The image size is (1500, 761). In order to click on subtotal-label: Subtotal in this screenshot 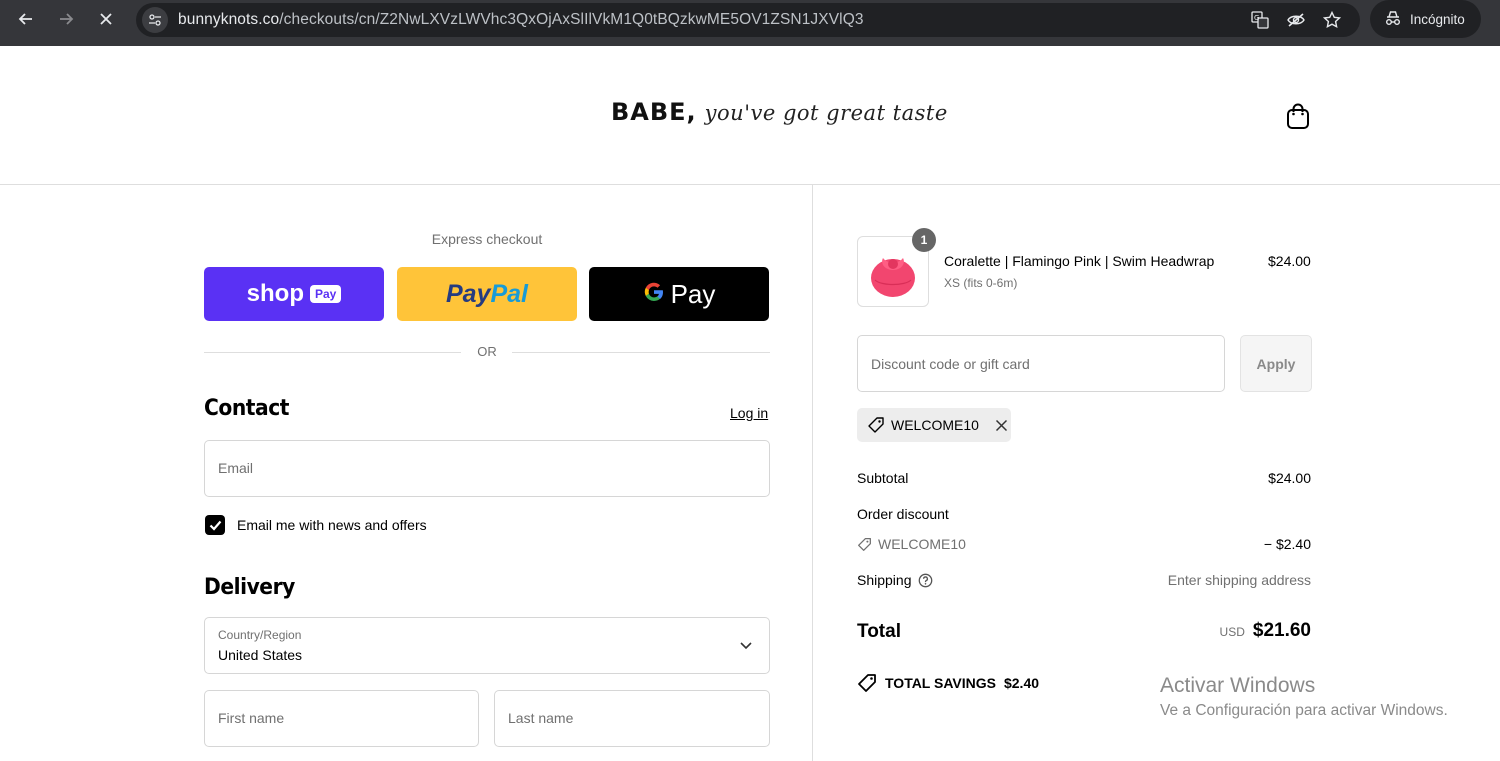, I will do `click(883, 478)`.